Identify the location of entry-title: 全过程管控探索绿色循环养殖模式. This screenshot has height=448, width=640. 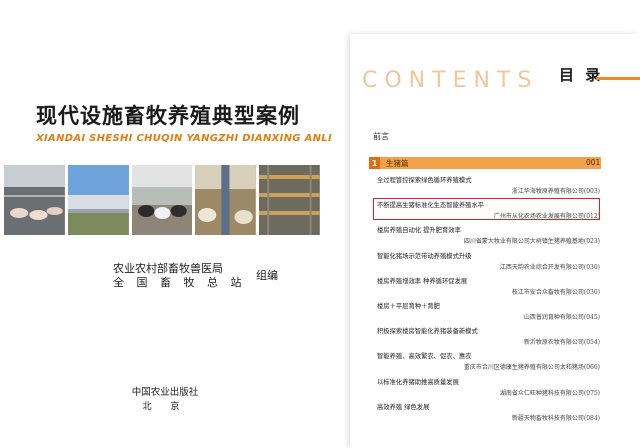
(424, 180).